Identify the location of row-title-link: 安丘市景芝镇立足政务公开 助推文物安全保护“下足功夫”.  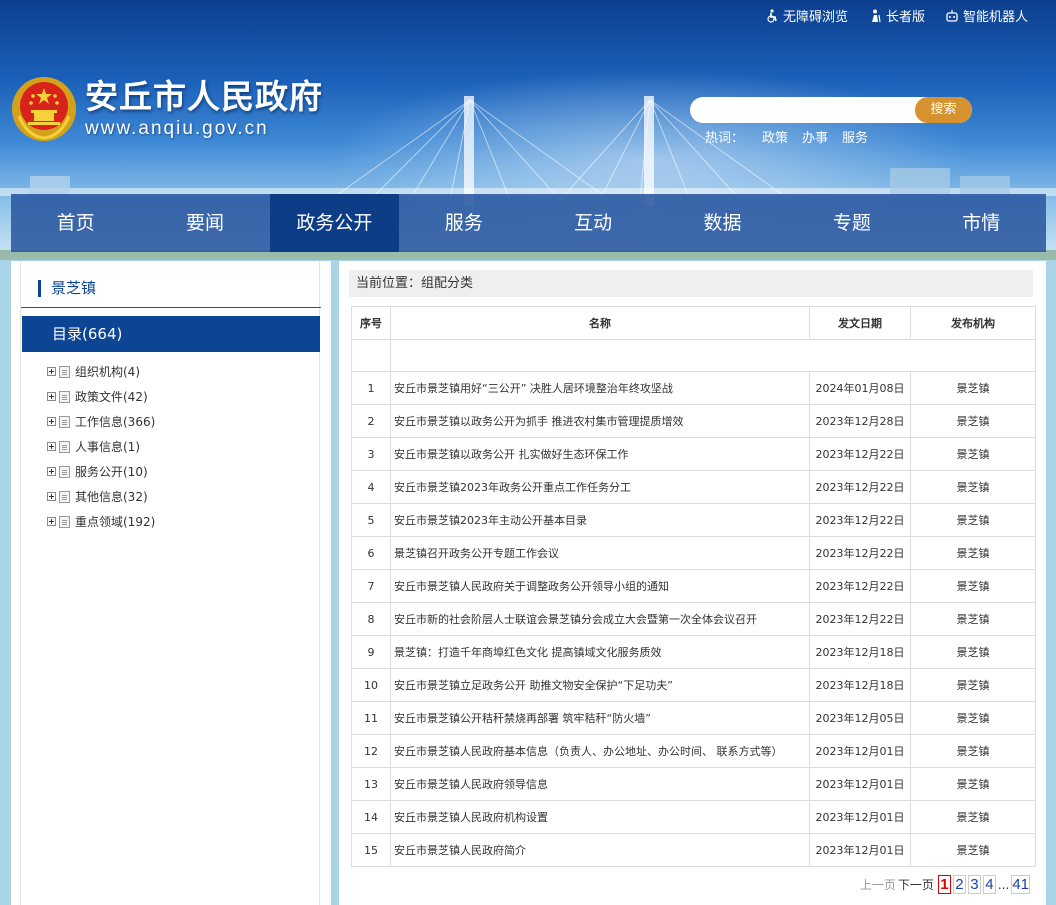
(600, 685).